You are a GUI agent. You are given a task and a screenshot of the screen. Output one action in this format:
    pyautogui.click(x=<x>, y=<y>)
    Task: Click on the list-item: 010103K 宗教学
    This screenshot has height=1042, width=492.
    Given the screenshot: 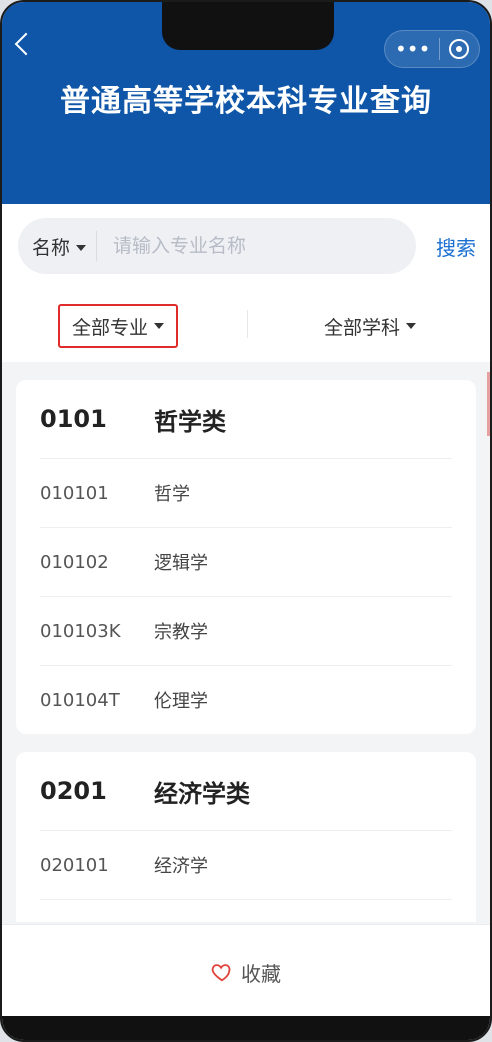 What is the action you would take?
    pyautogui.click(x=246, y=631)
    